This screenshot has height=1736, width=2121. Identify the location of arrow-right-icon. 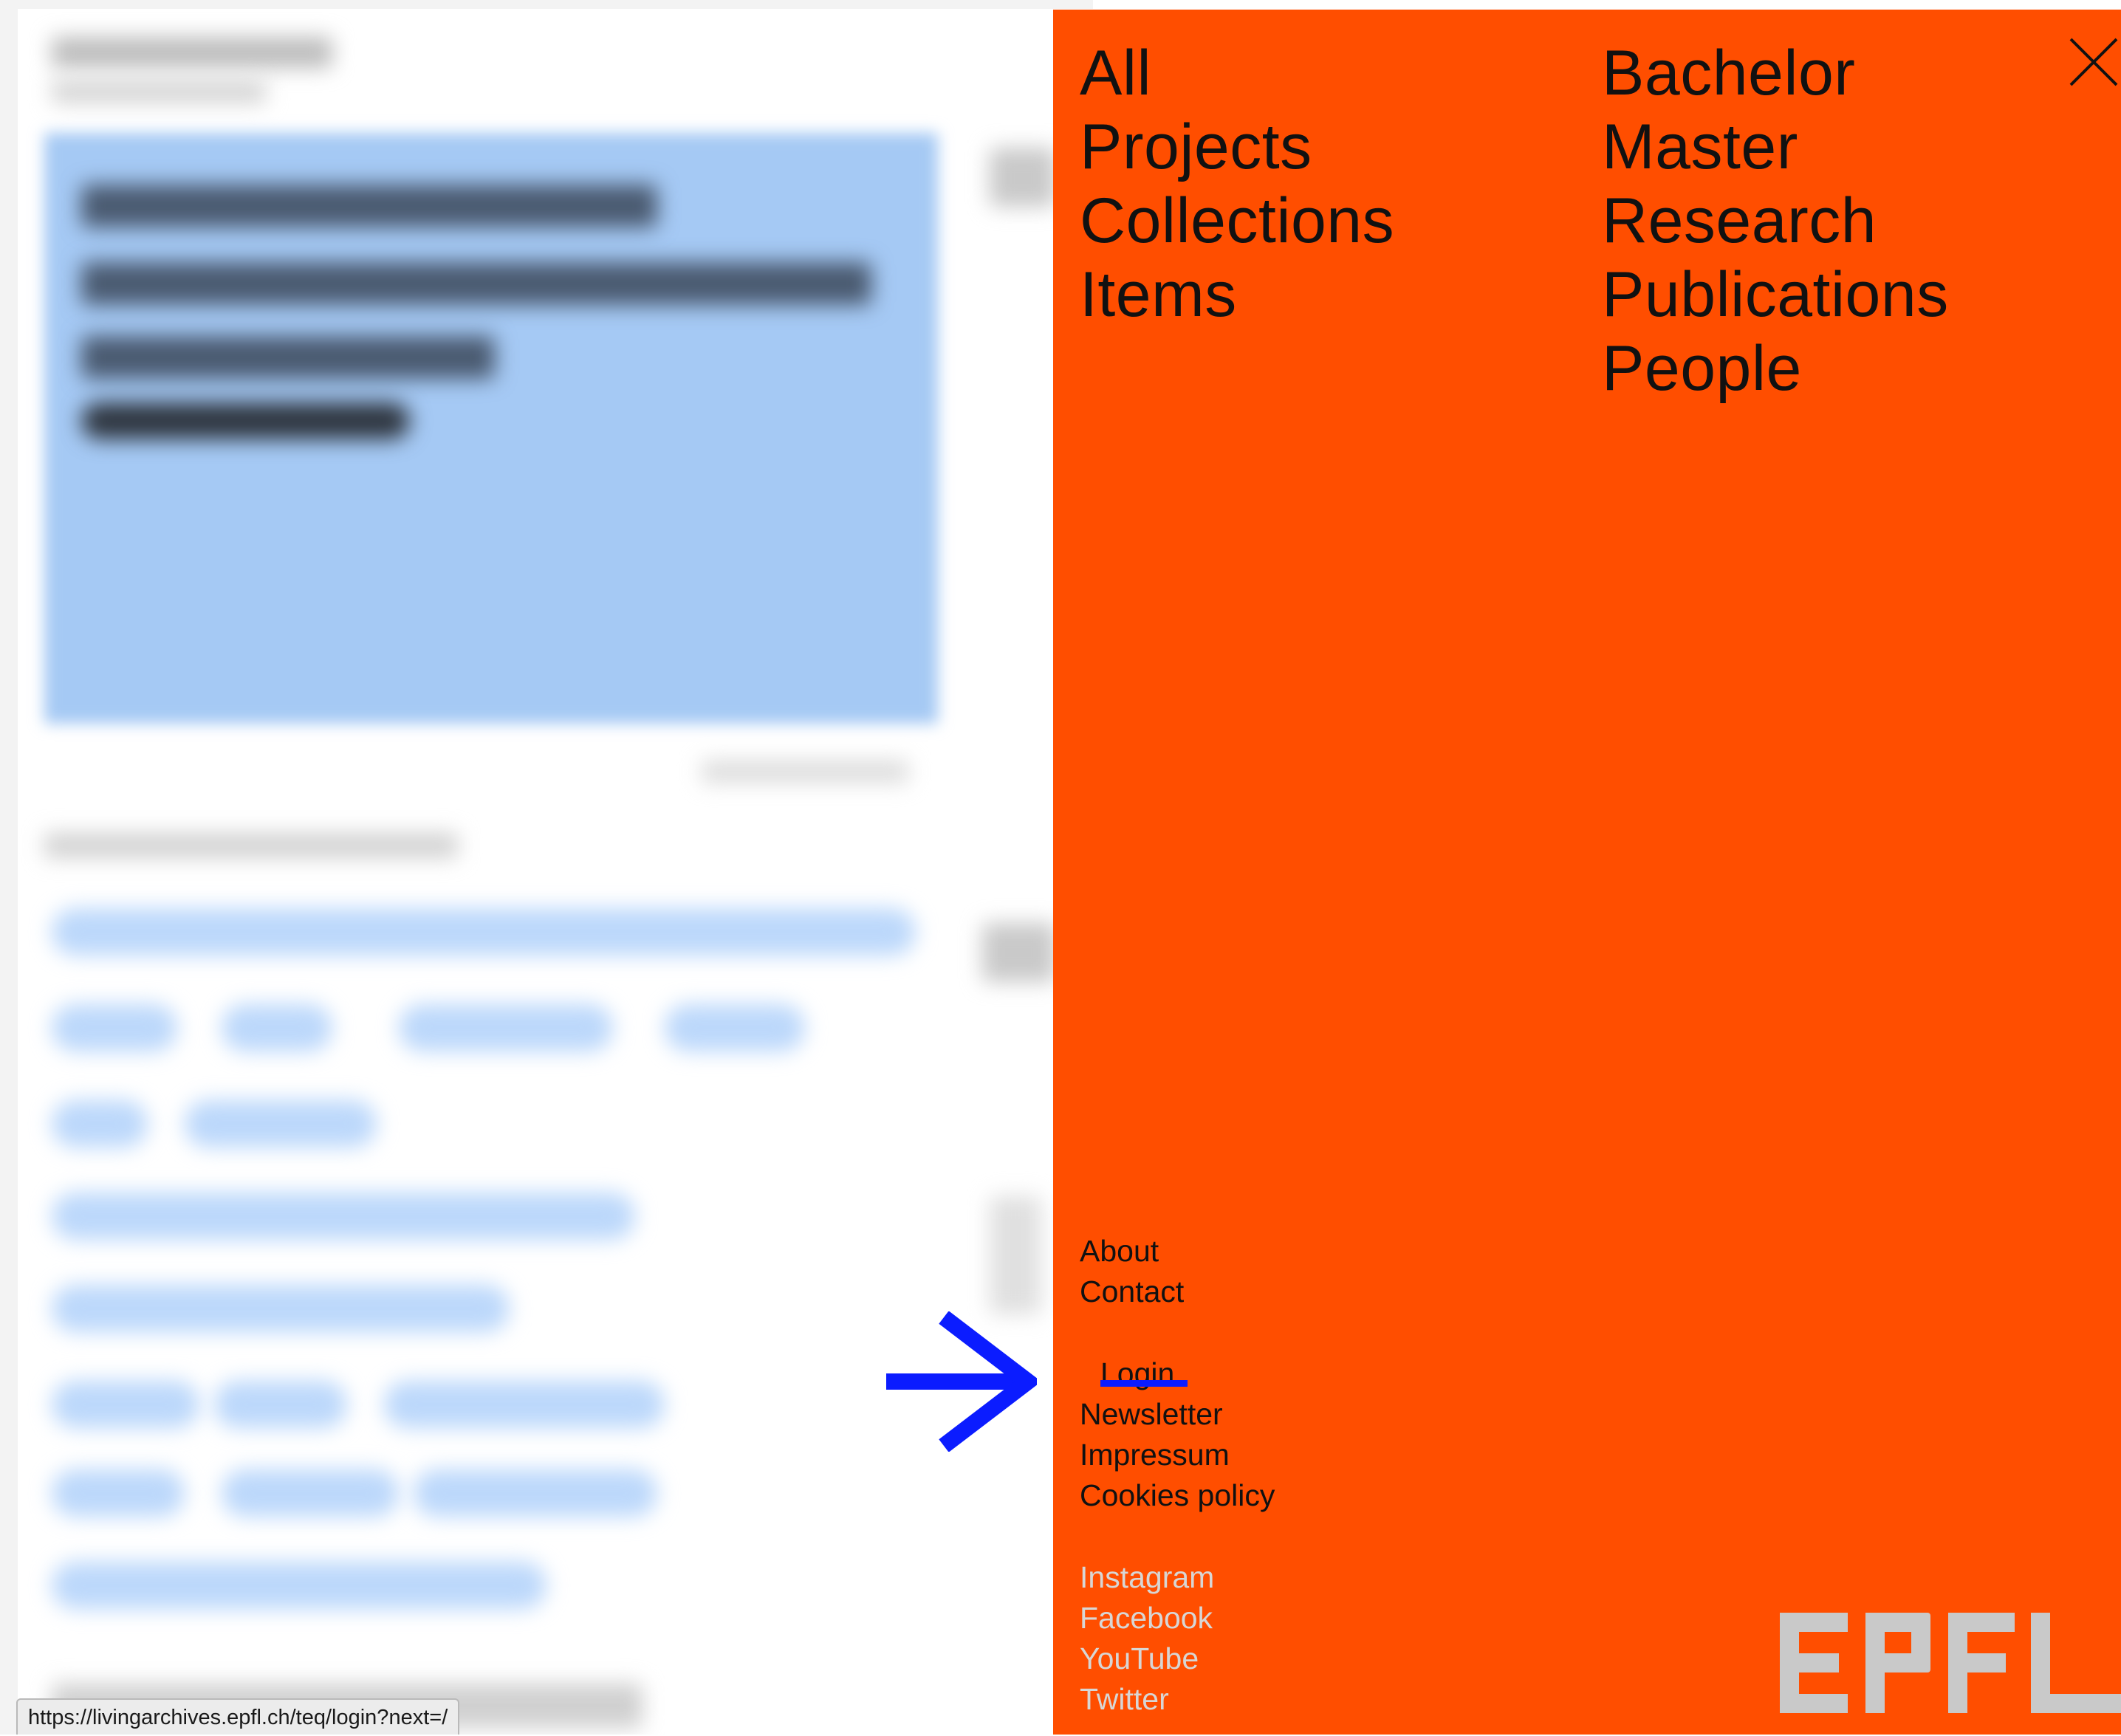
(962, 1381).